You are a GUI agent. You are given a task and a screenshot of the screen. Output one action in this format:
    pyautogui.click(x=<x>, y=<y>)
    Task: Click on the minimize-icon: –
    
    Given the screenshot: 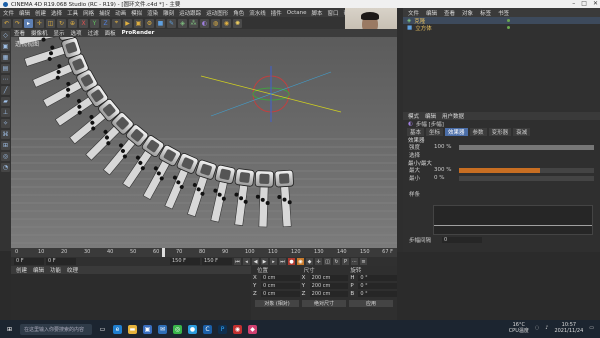 What is the action you would take?
    pyautogui.click(x=573, y=3)
    